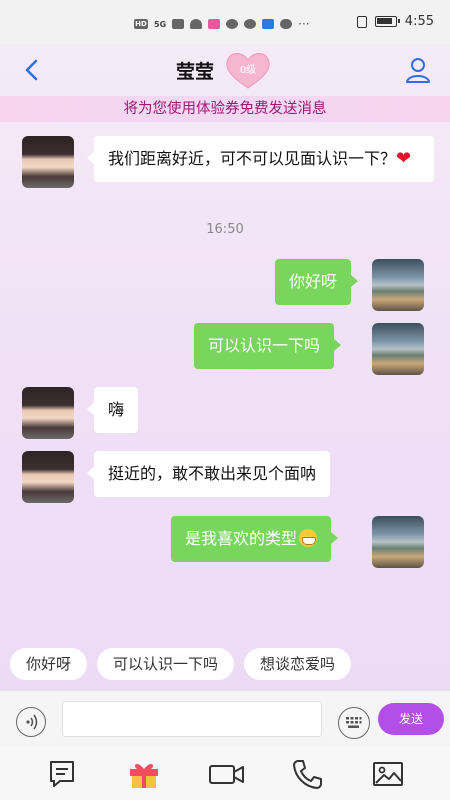  What do you see at coordinates (214, 24) in the screenshot?
I see `app-icon` at bounding box center [214, 24].